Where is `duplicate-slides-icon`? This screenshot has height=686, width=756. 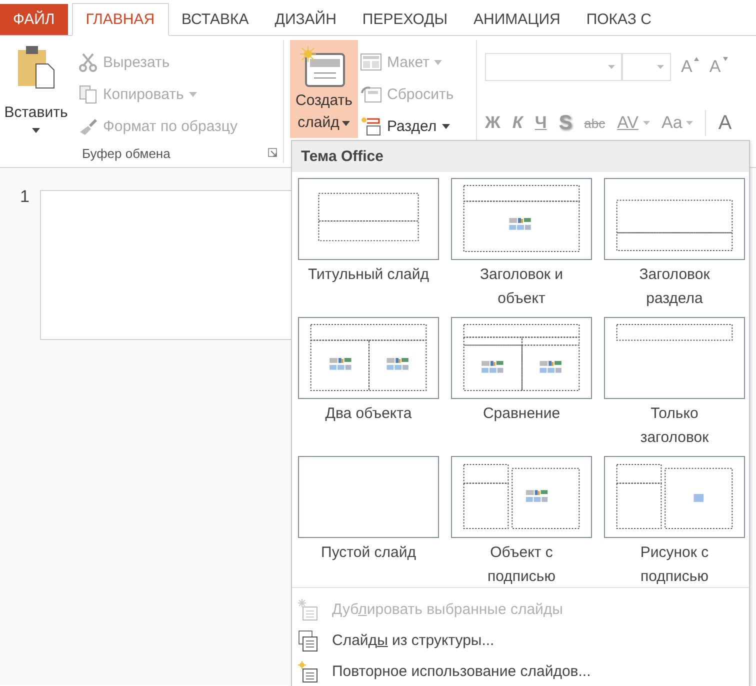
duplicate-slides-icon is located at coordinates (308, 609).